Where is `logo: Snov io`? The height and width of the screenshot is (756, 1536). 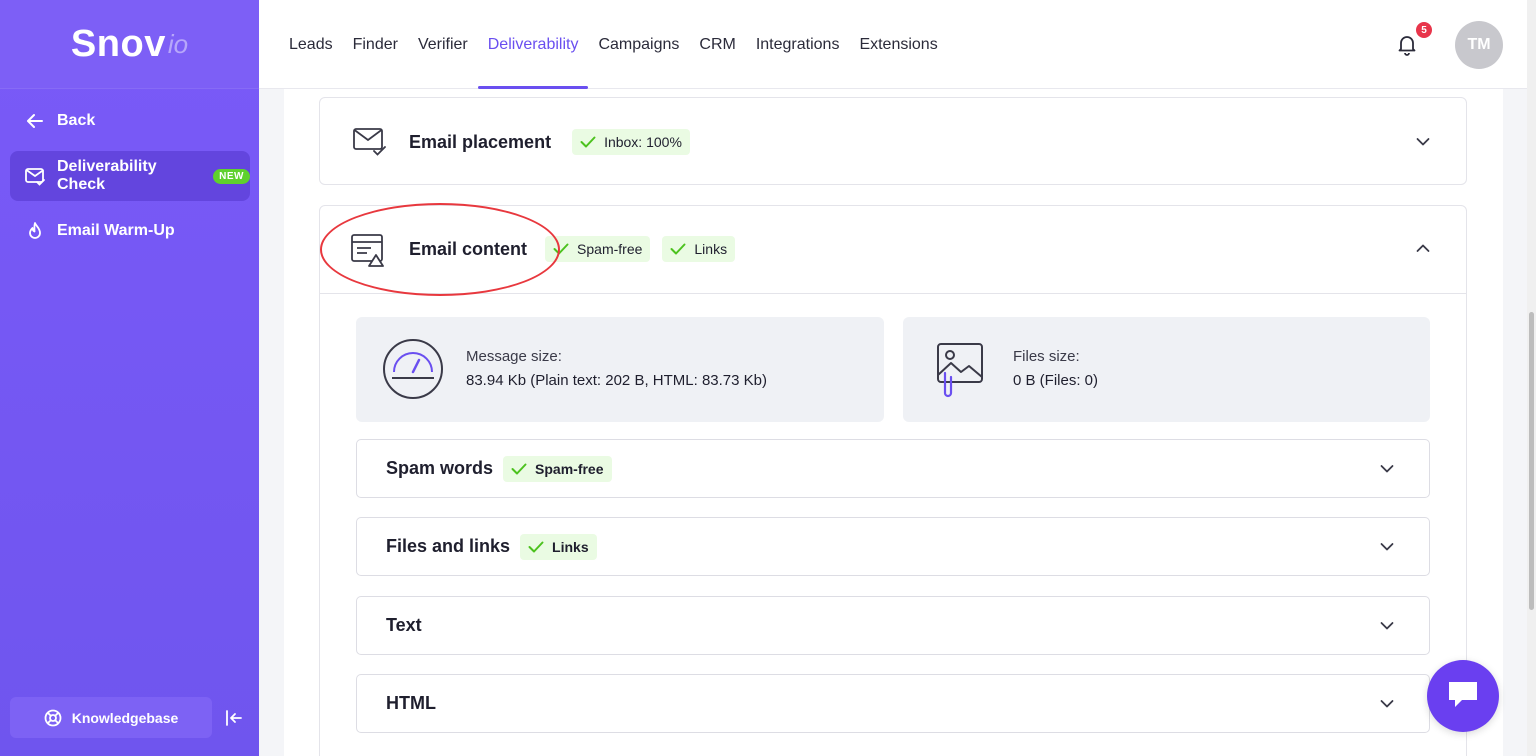 logo: Snov io is located at coordinates (129, 44).